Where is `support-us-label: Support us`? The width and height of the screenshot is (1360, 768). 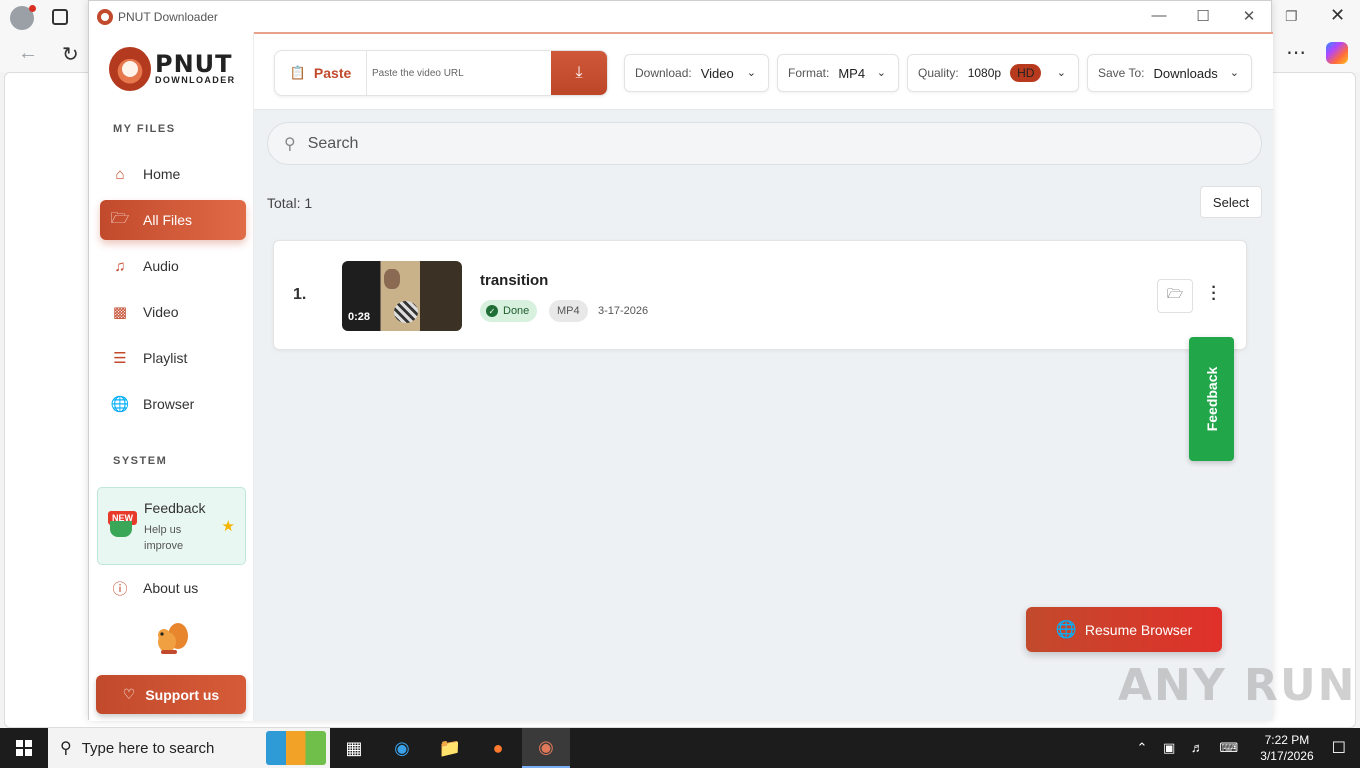
support-us-label: Support us is located at coordinates (182, 694).